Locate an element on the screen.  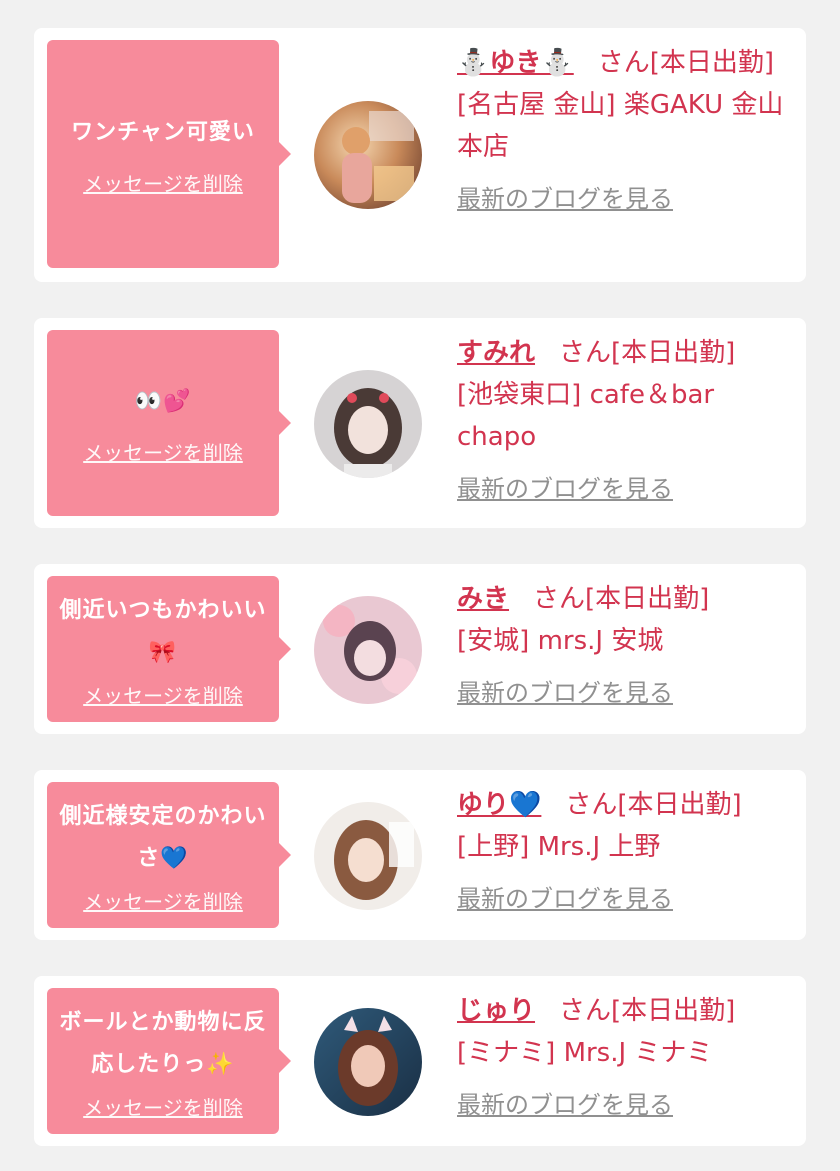
cast-shop: Mrs.J ミナミ is located at coordinates (638, 1053).